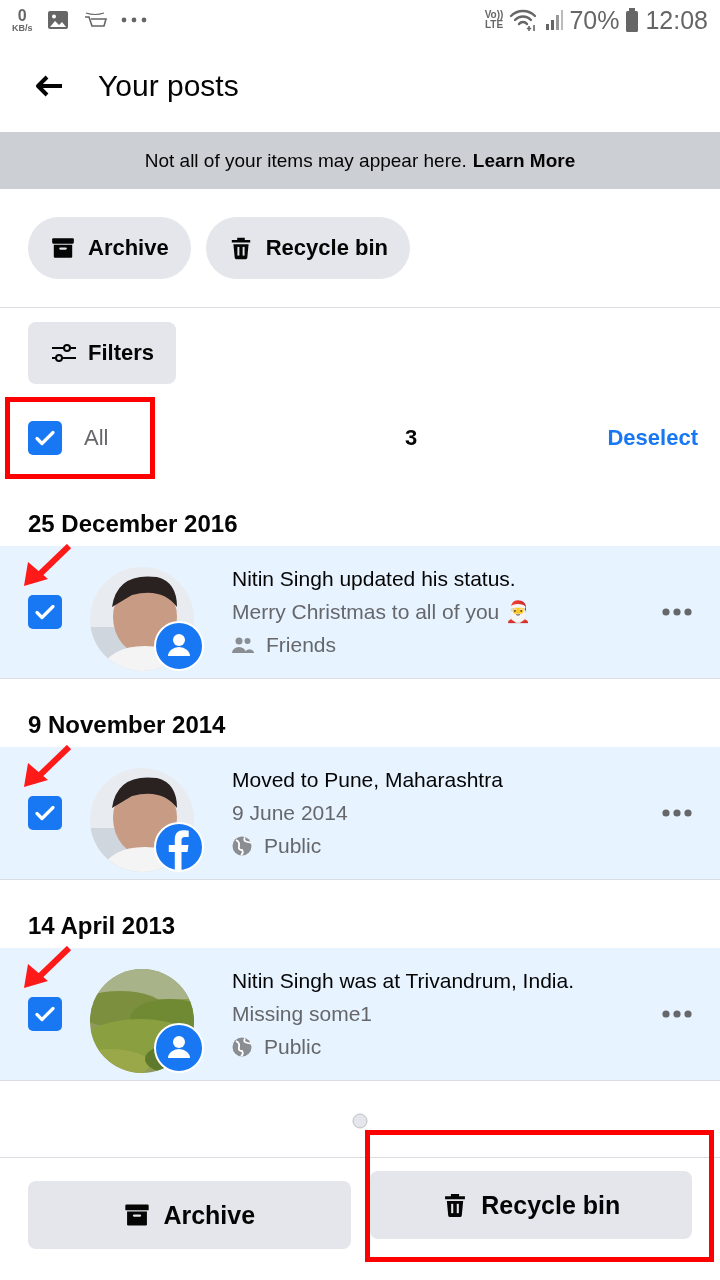 Image resolution: width=720 pixels, height=1280 pixels. I want to click on cart-icon, so click(94, 20).